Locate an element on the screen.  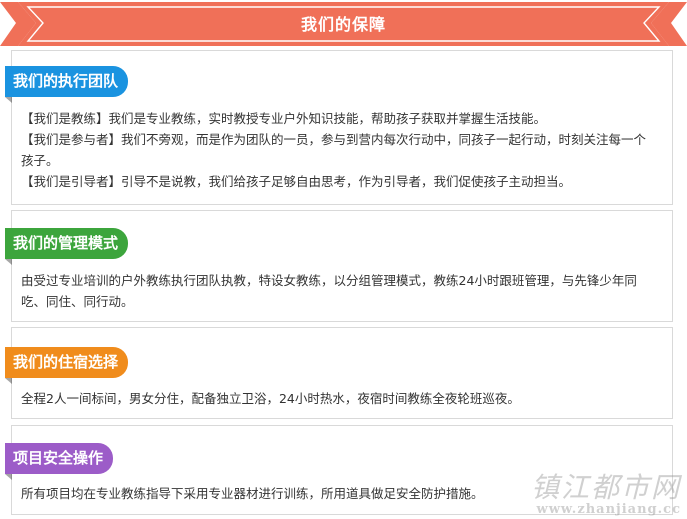
header-banner: 我们的保障 is located at coordinates (343, 24).